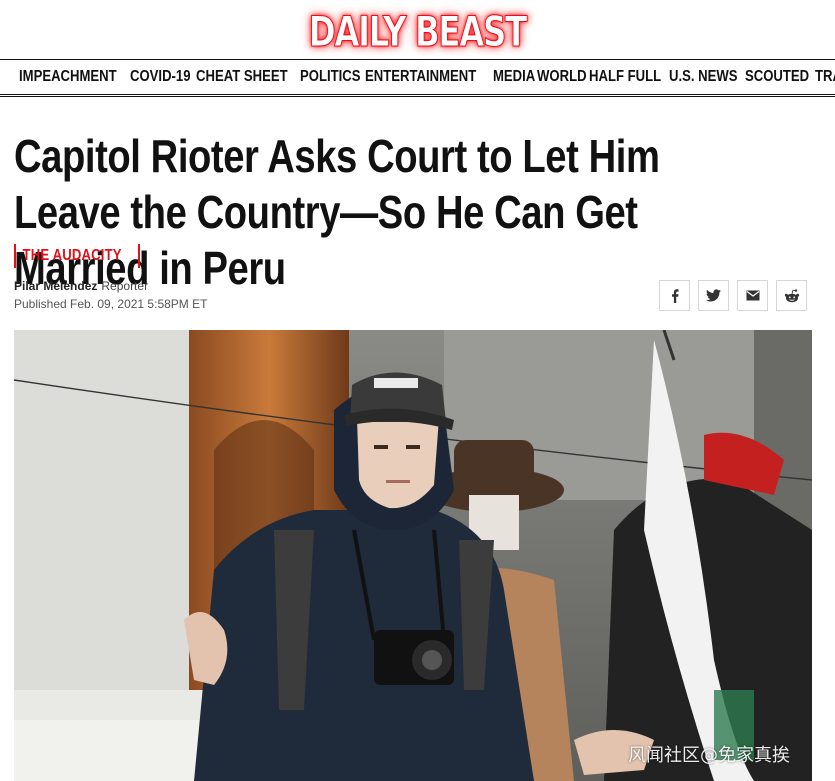 The width and height of the screenshot is (835, 781). I want to click on site-logo: DAILY BEAST, so click(418, 31).